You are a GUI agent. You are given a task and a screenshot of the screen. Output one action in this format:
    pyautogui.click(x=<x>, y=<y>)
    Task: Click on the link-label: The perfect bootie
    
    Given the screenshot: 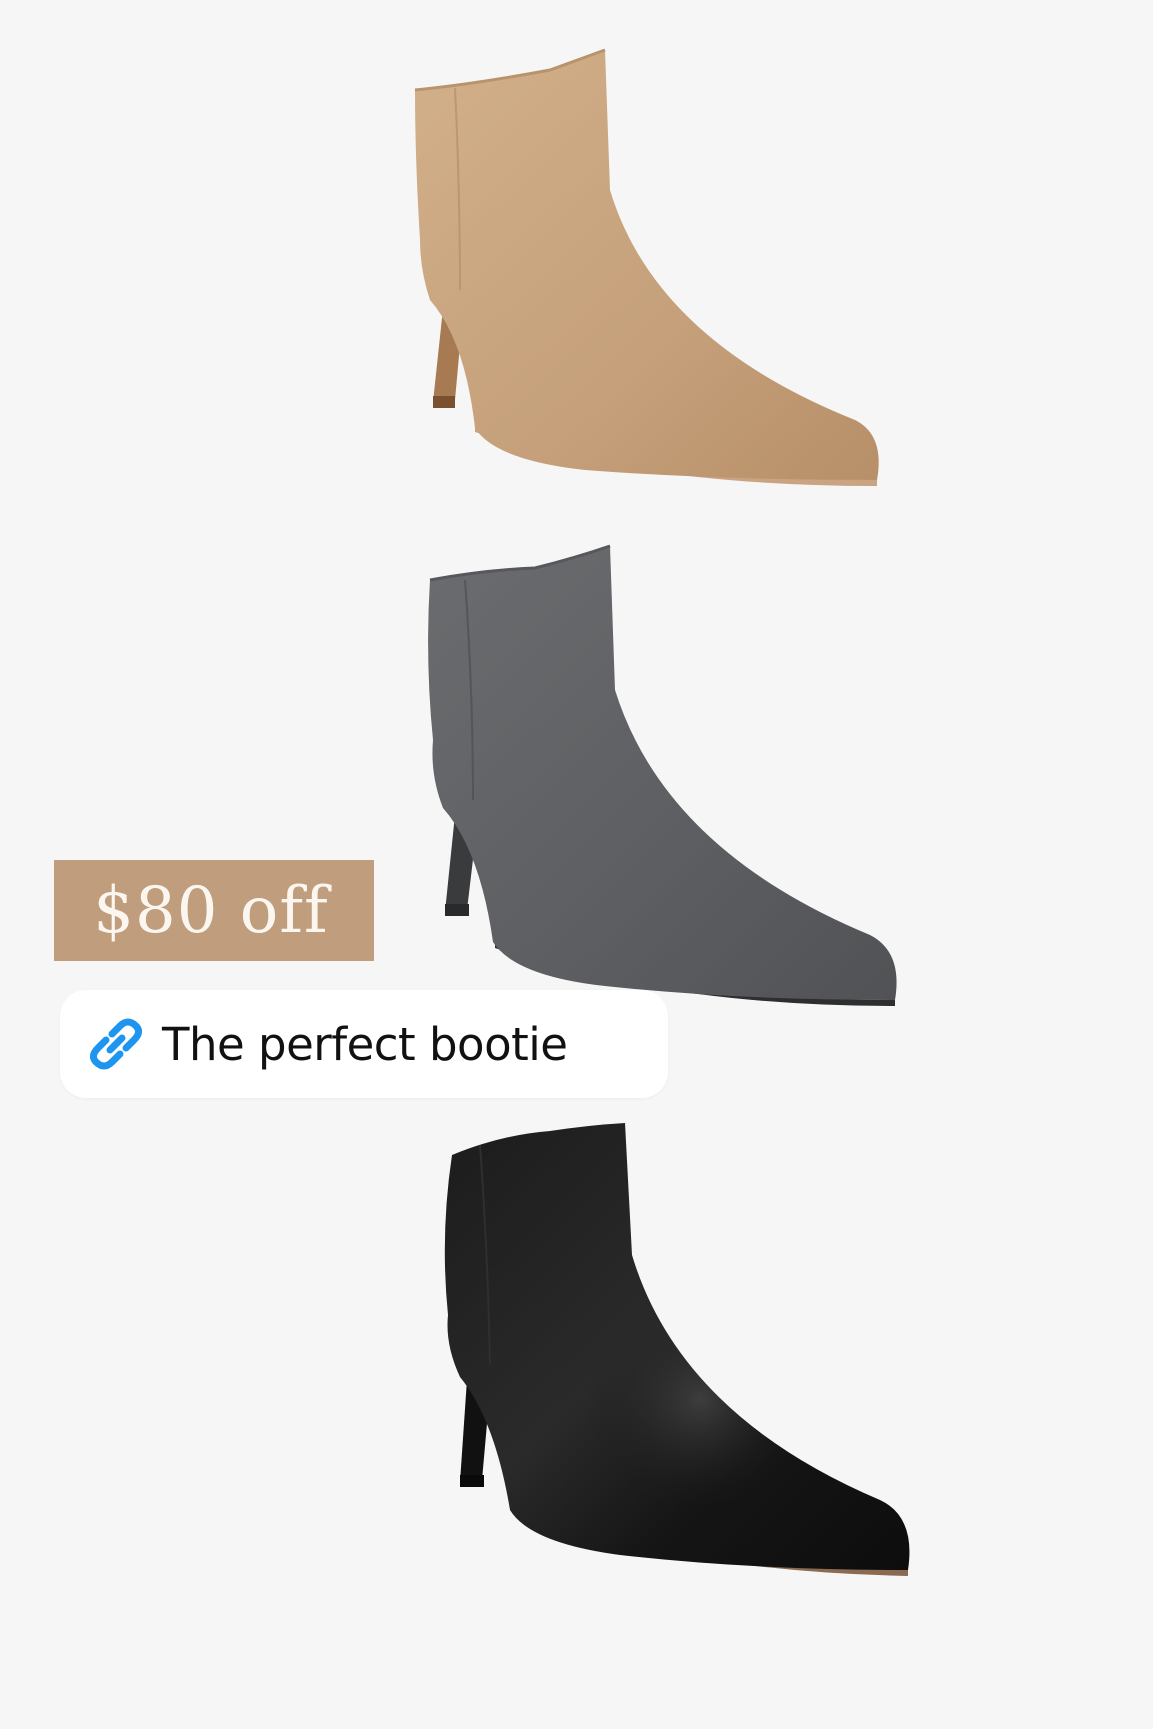 What is the action you would take?
    pyautogui.click(x=365, y=1044)
    